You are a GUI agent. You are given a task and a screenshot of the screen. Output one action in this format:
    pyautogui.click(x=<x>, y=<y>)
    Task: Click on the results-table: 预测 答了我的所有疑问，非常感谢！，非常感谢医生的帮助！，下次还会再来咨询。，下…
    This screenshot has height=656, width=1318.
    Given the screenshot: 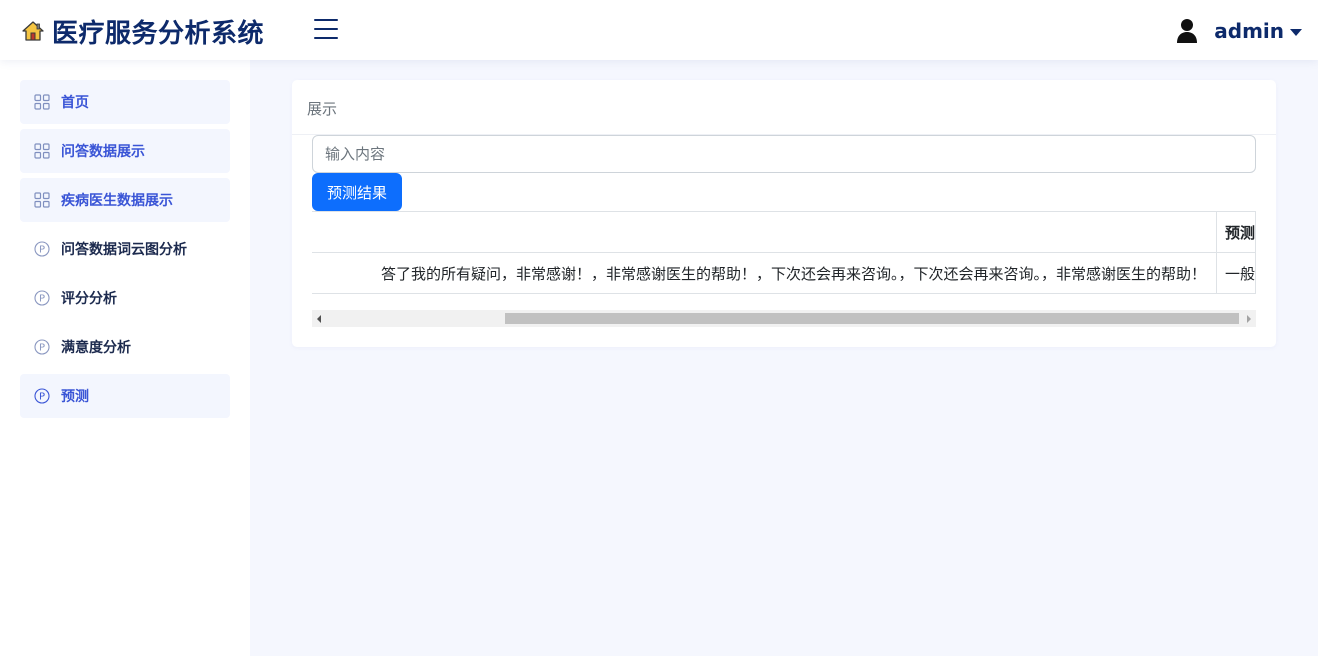 What is the action you would take?
    pyautogui.click(x=783, y=252)
    